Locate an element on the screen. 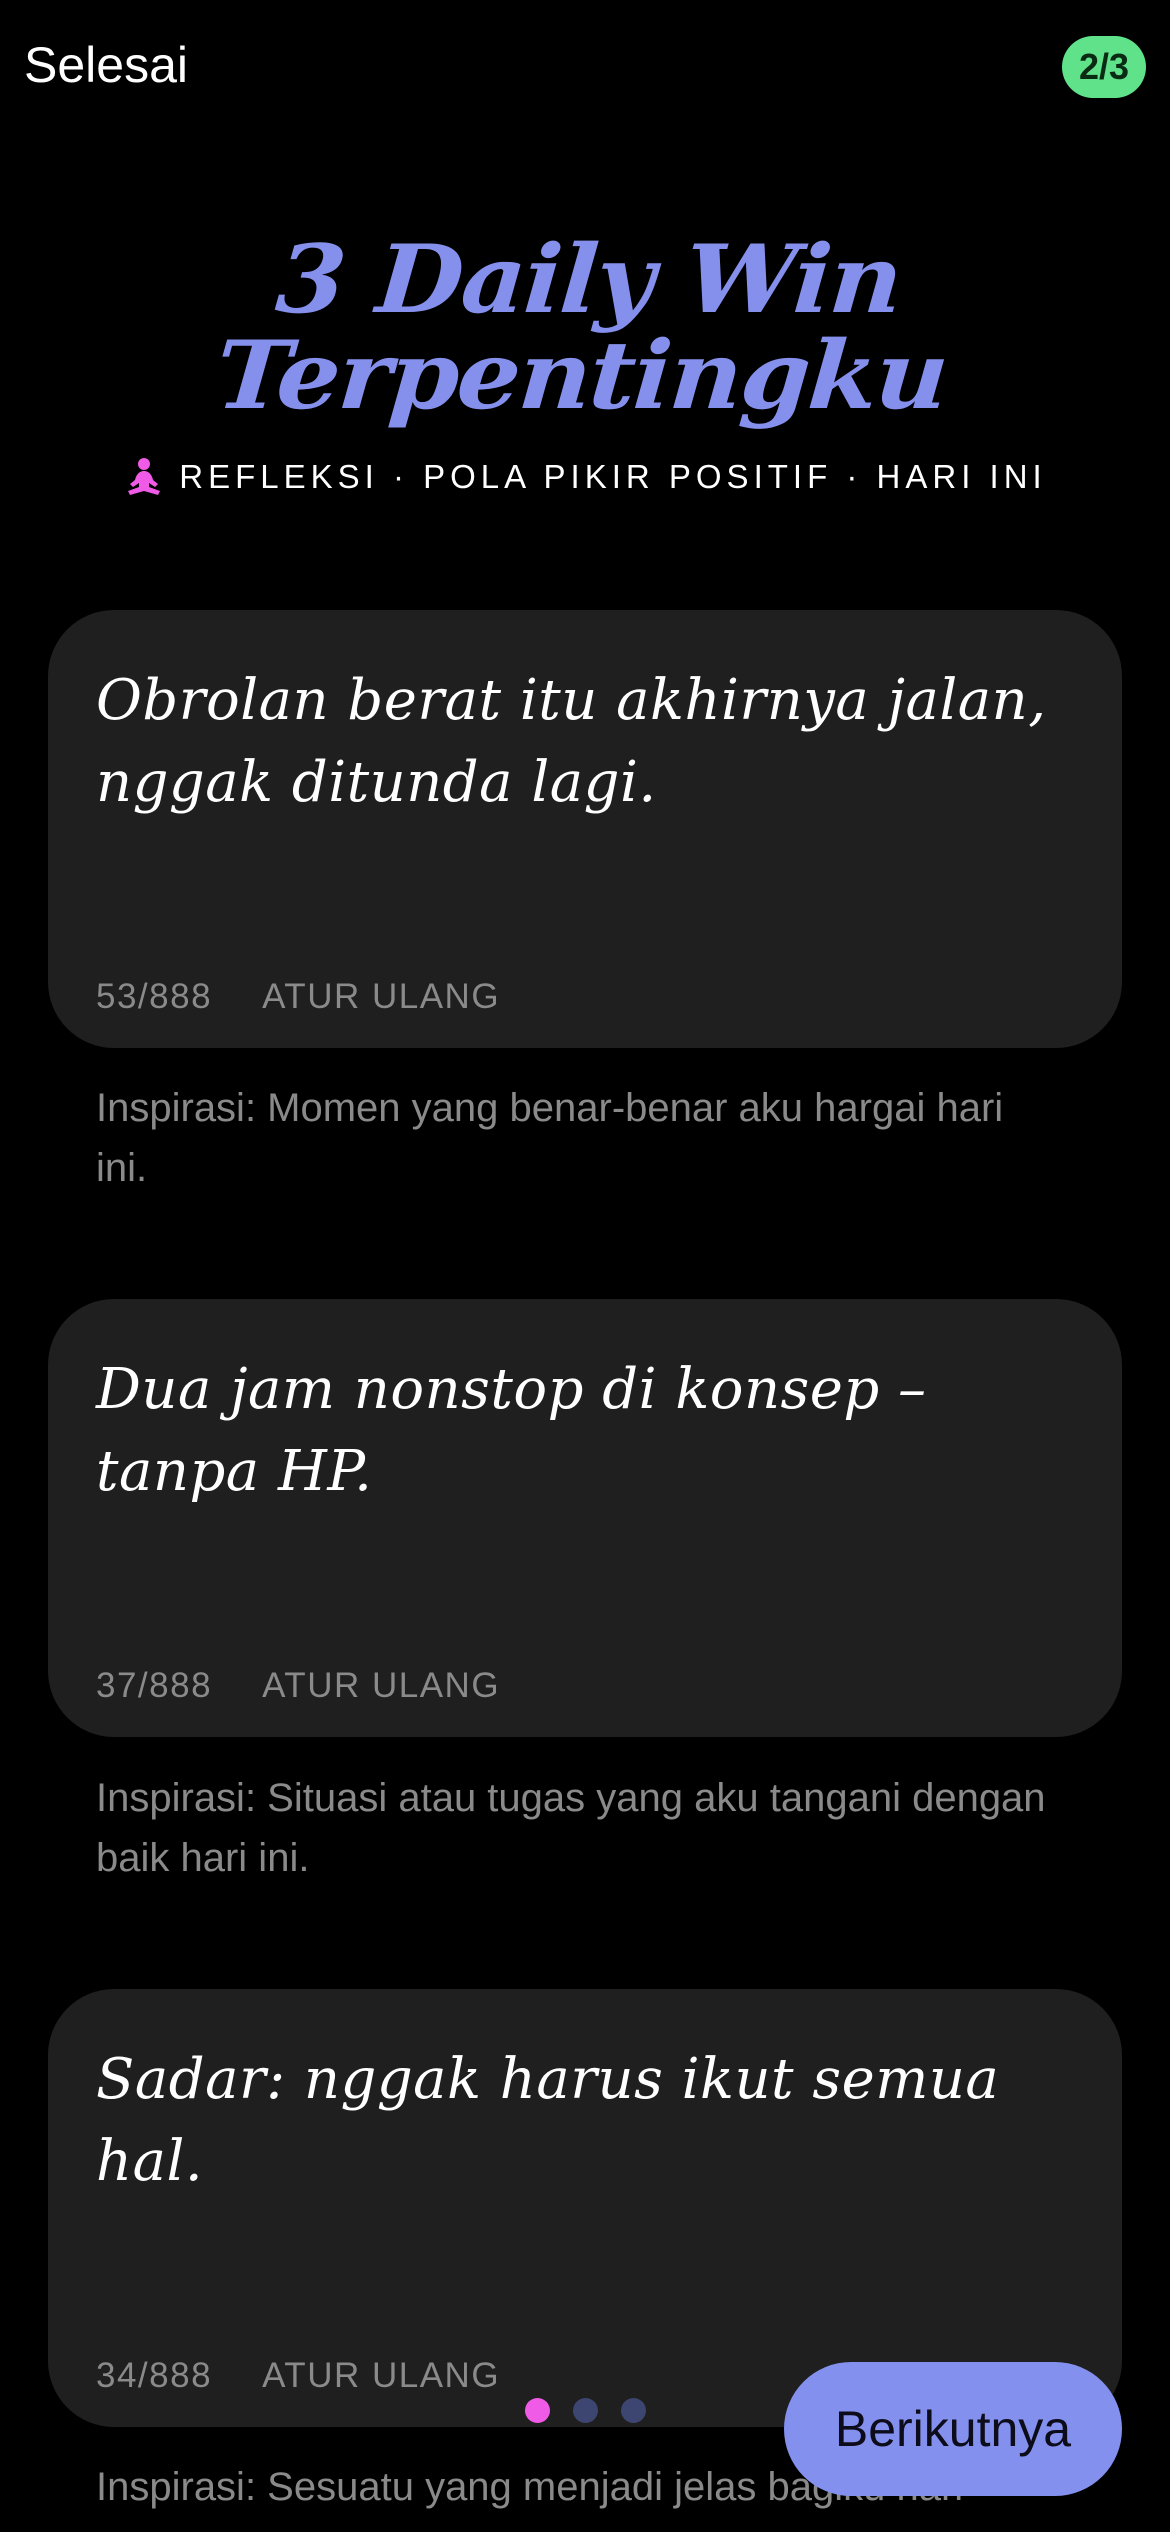 This screenshot has width=1170, height=2532. category-subtitle: REFLEKSI · POLA PIKIR POSITIF · HARI INI is located at coordinates (585, 477).